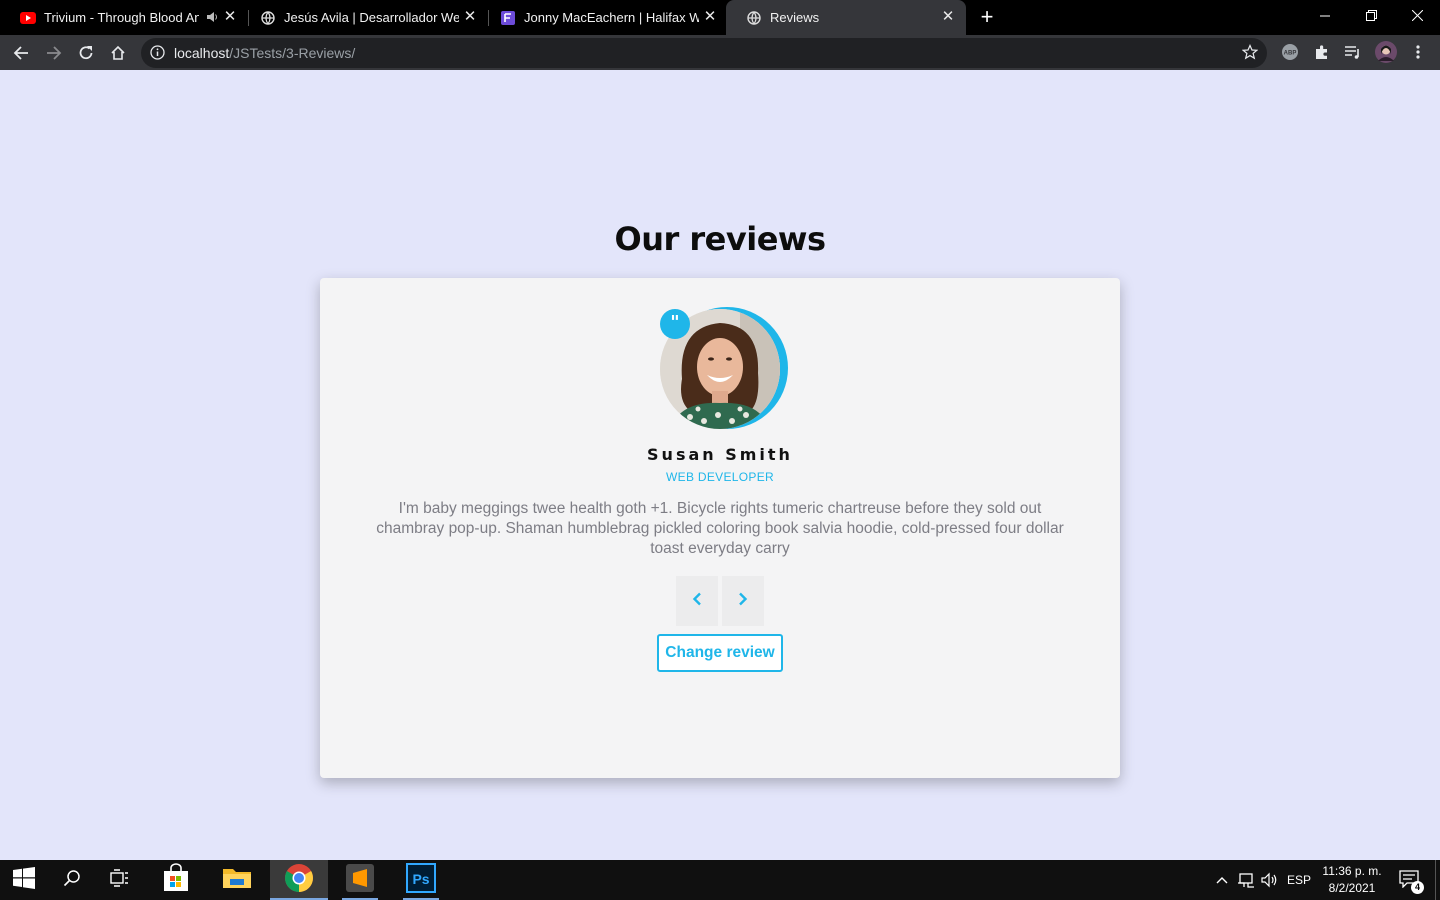 This screenshot has height=900, width=1440. I want to click on bookmark-star-icon, so click(1250, 54).